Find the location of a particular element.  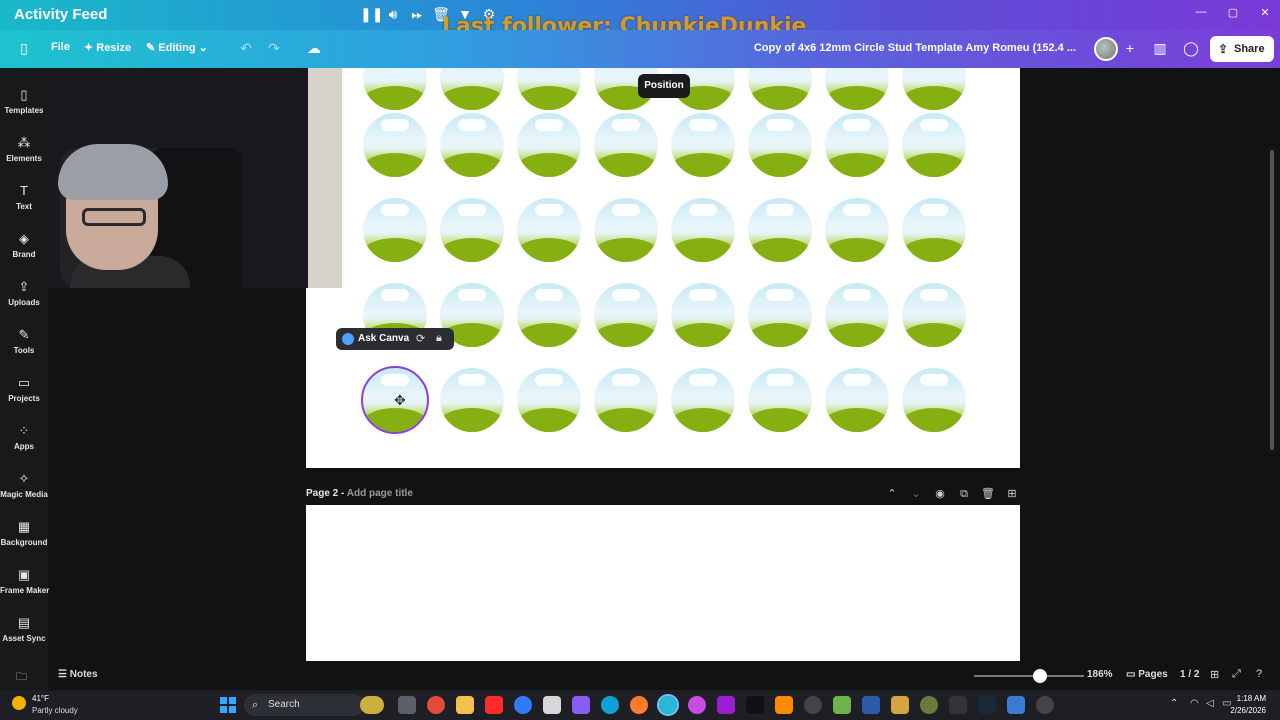

firefox-icon is located at coordinates (639, 705).